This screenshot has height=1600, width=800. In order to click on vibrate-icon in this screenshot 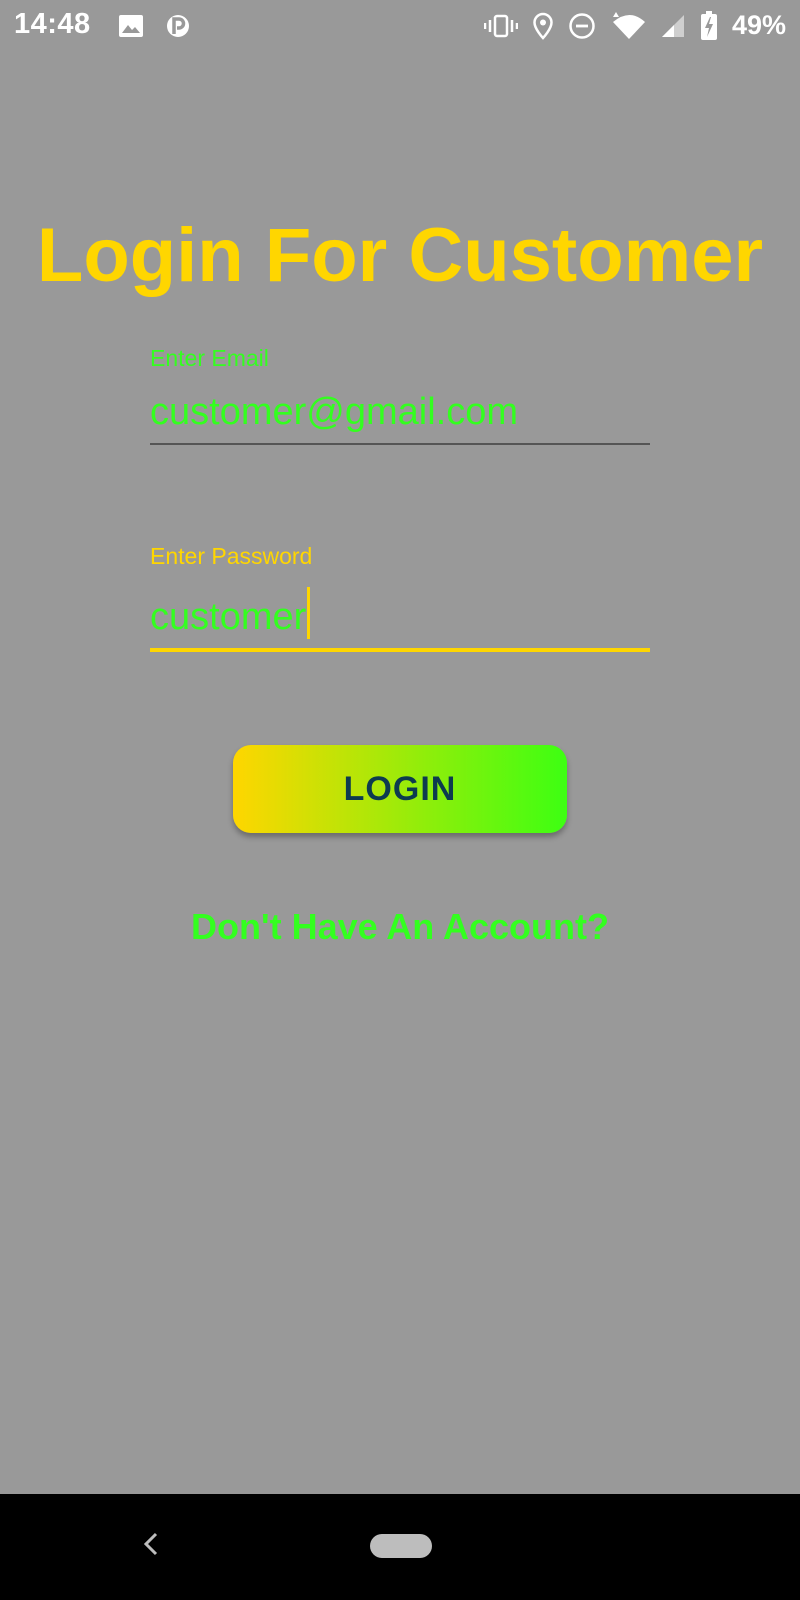, I will do `click(500, 26)`.